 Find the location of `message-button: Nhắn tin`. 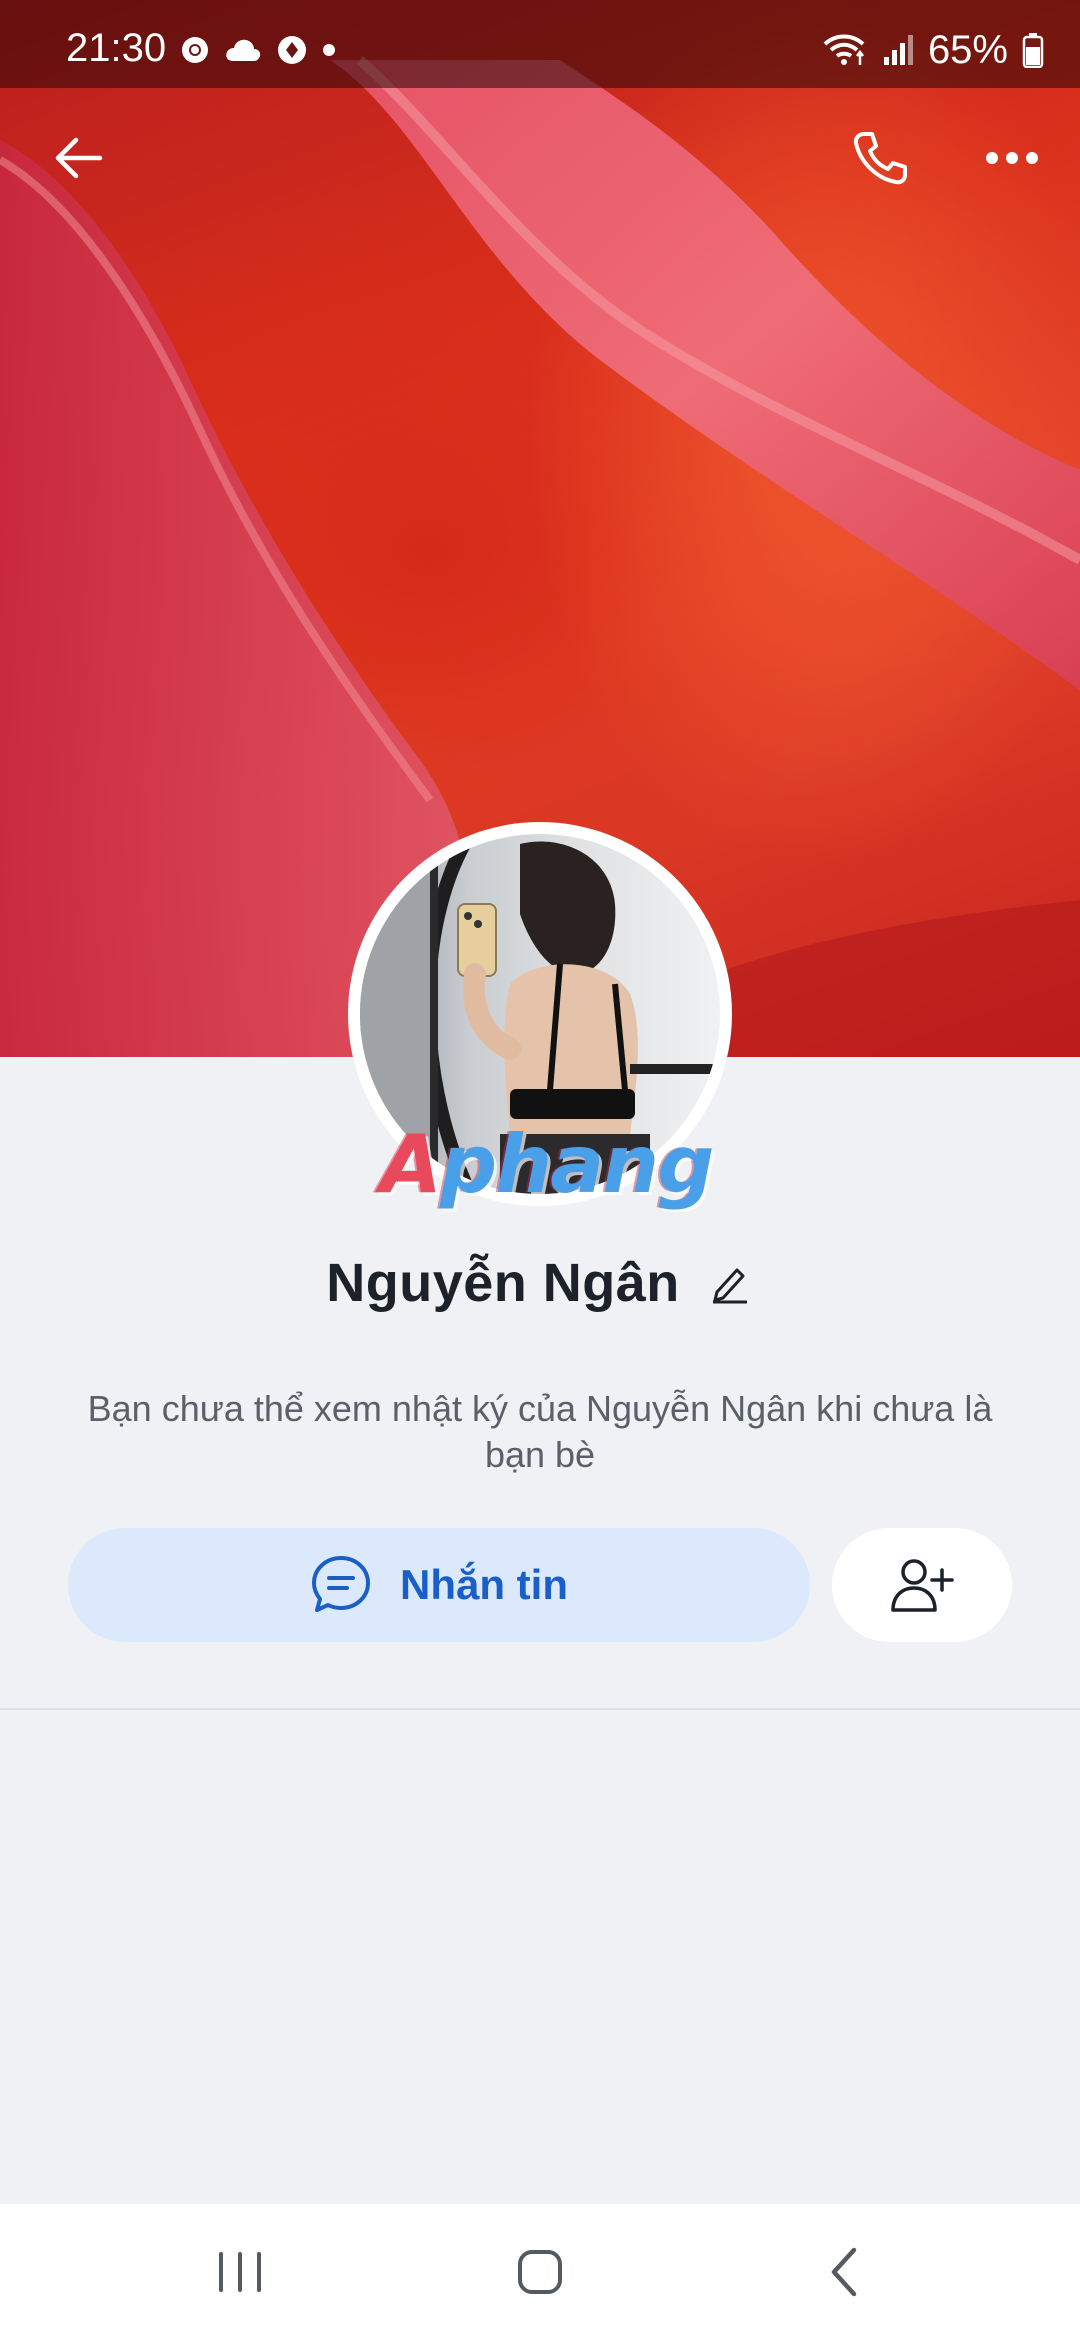

message-button: Nhắn tin is located at coordinates (439, 1585).